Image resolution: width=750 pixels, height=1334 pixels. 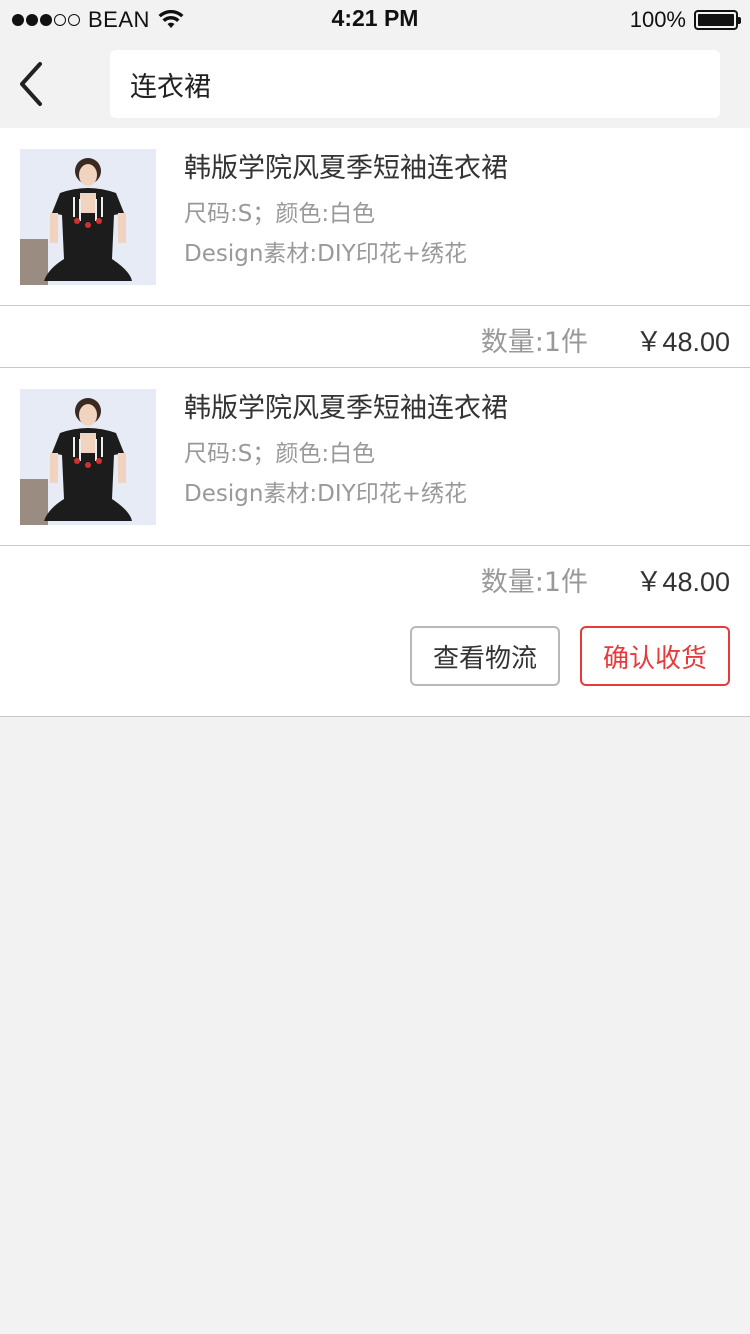 What do you see at coordinates (415, 84) in the screenshot?
I see `search-input` at bounding box center [415, 84].